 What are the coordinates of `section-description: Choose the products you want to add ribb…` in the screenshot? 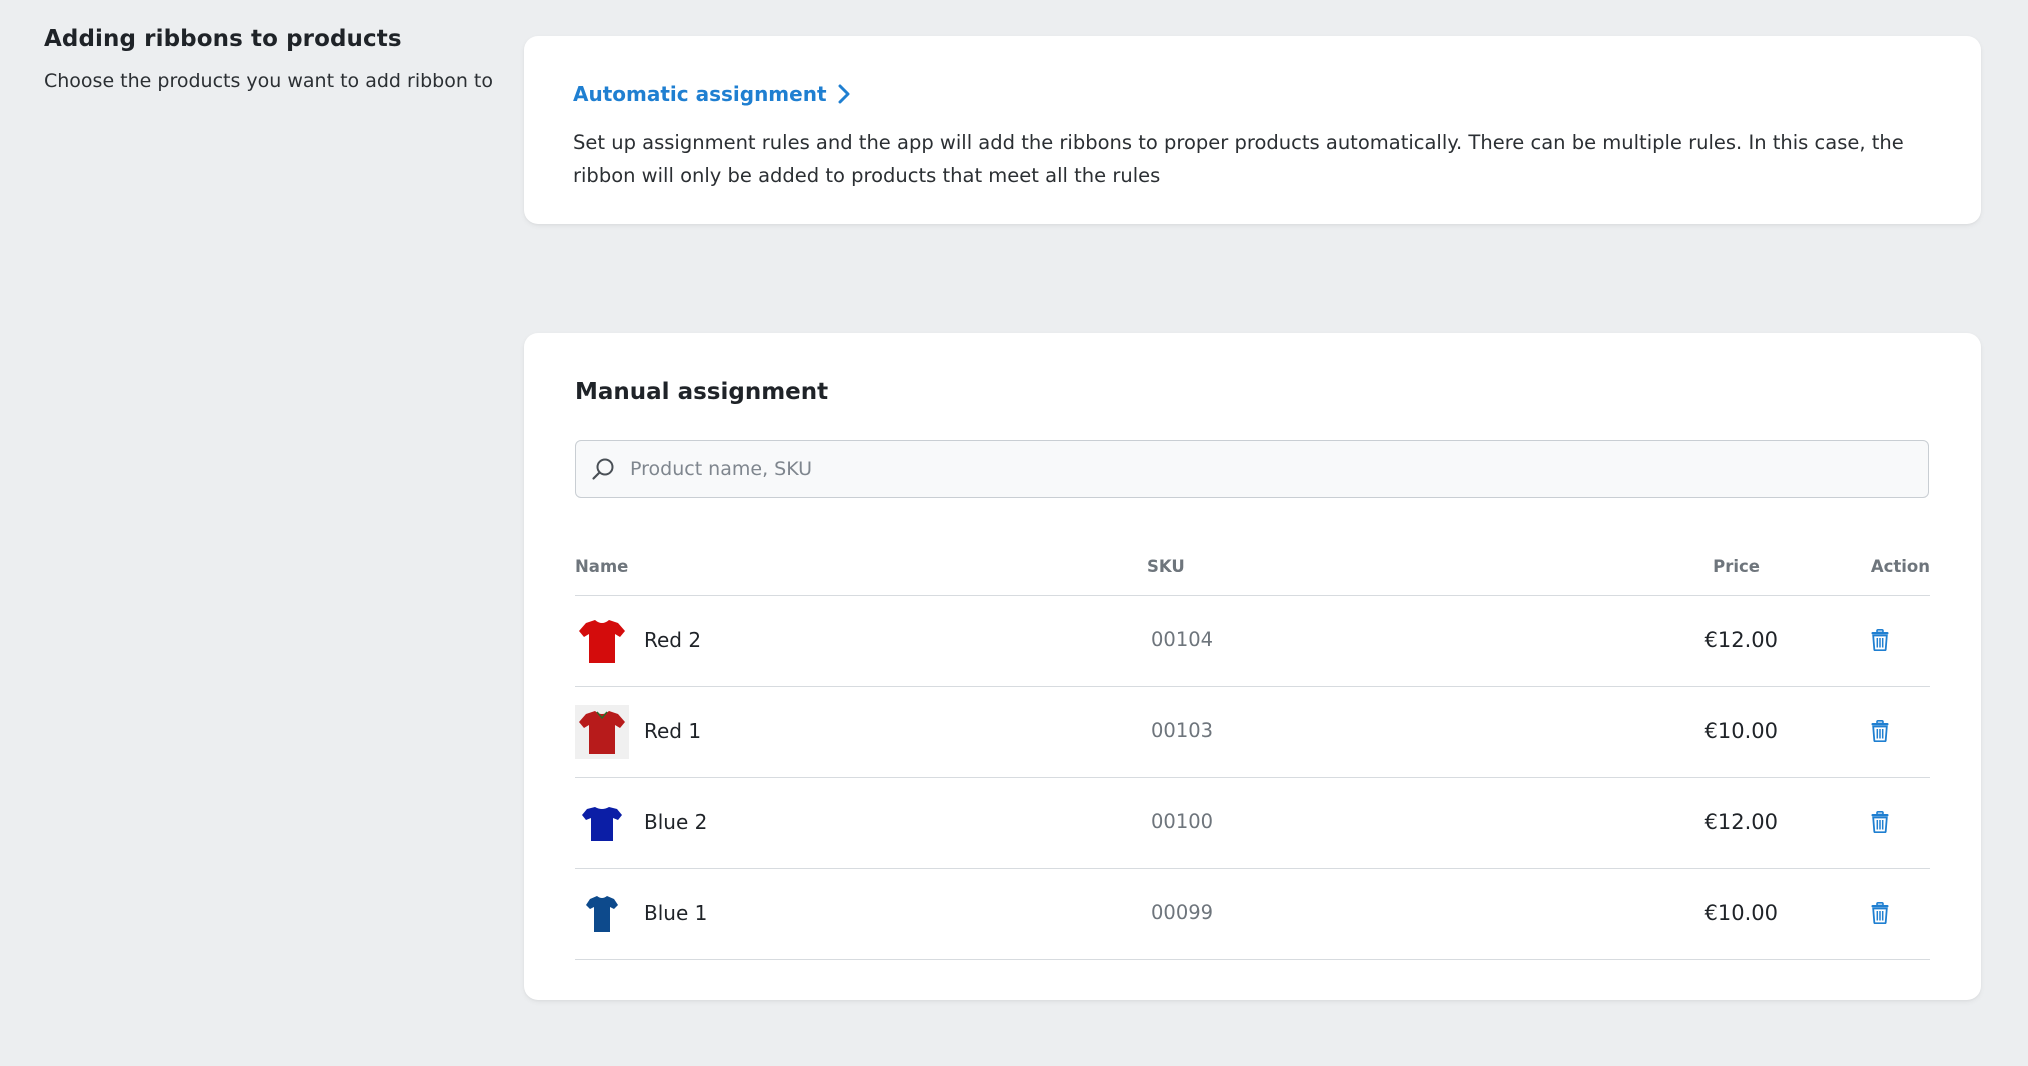 It's located at (268, 81).